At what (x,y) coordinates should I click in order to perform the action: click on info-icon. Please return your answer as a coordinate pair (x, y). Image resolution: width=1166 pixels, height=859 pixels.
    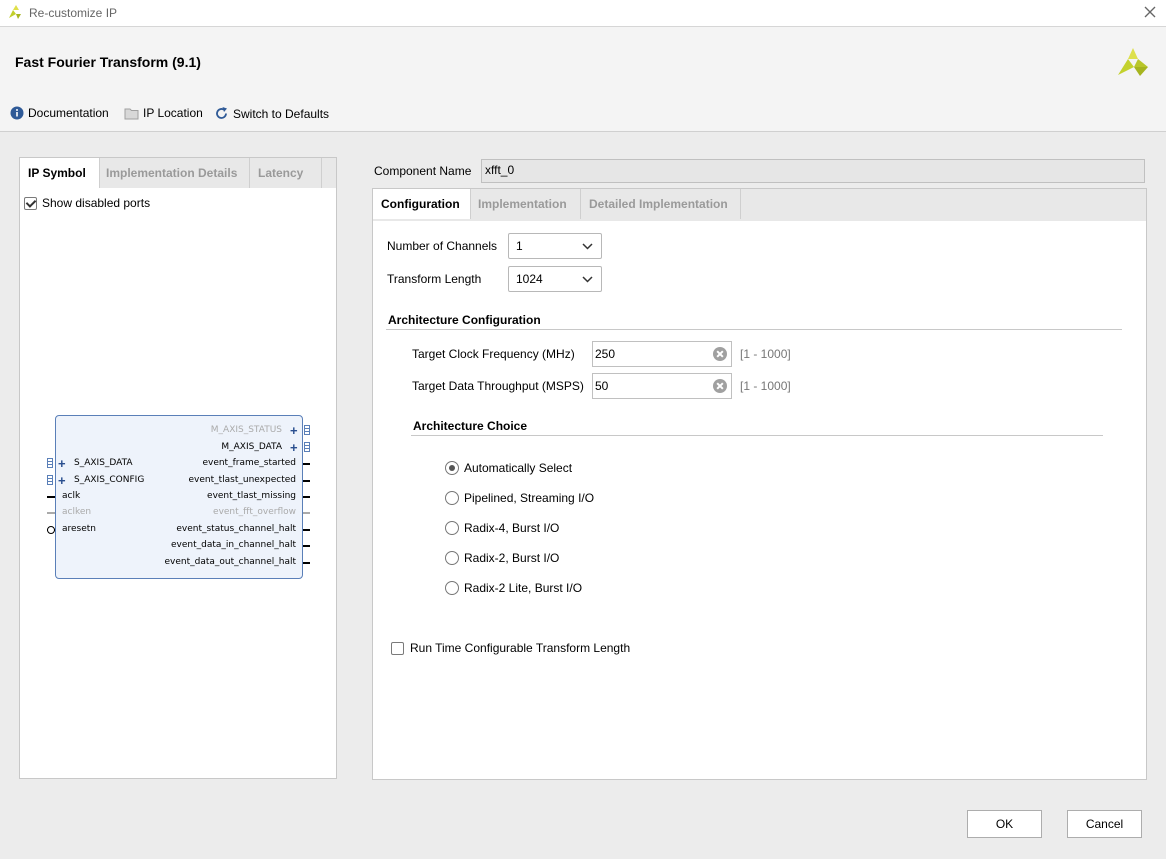
    Looking at the image, I should click on (17, 113).